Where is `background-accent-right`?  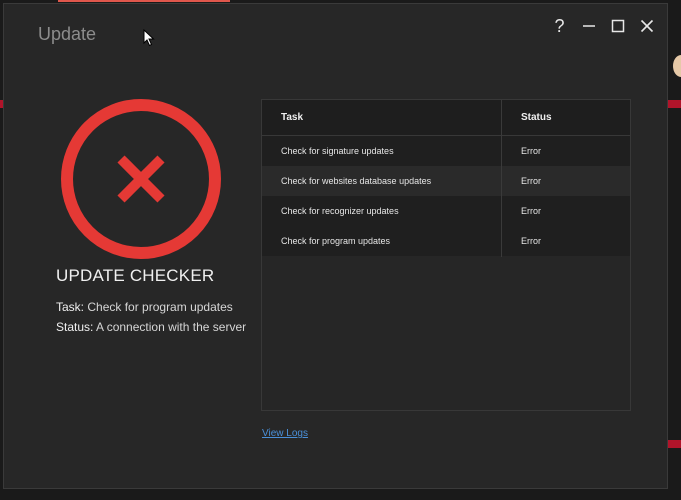 background-accent-right is located at coordinates (674, 104).